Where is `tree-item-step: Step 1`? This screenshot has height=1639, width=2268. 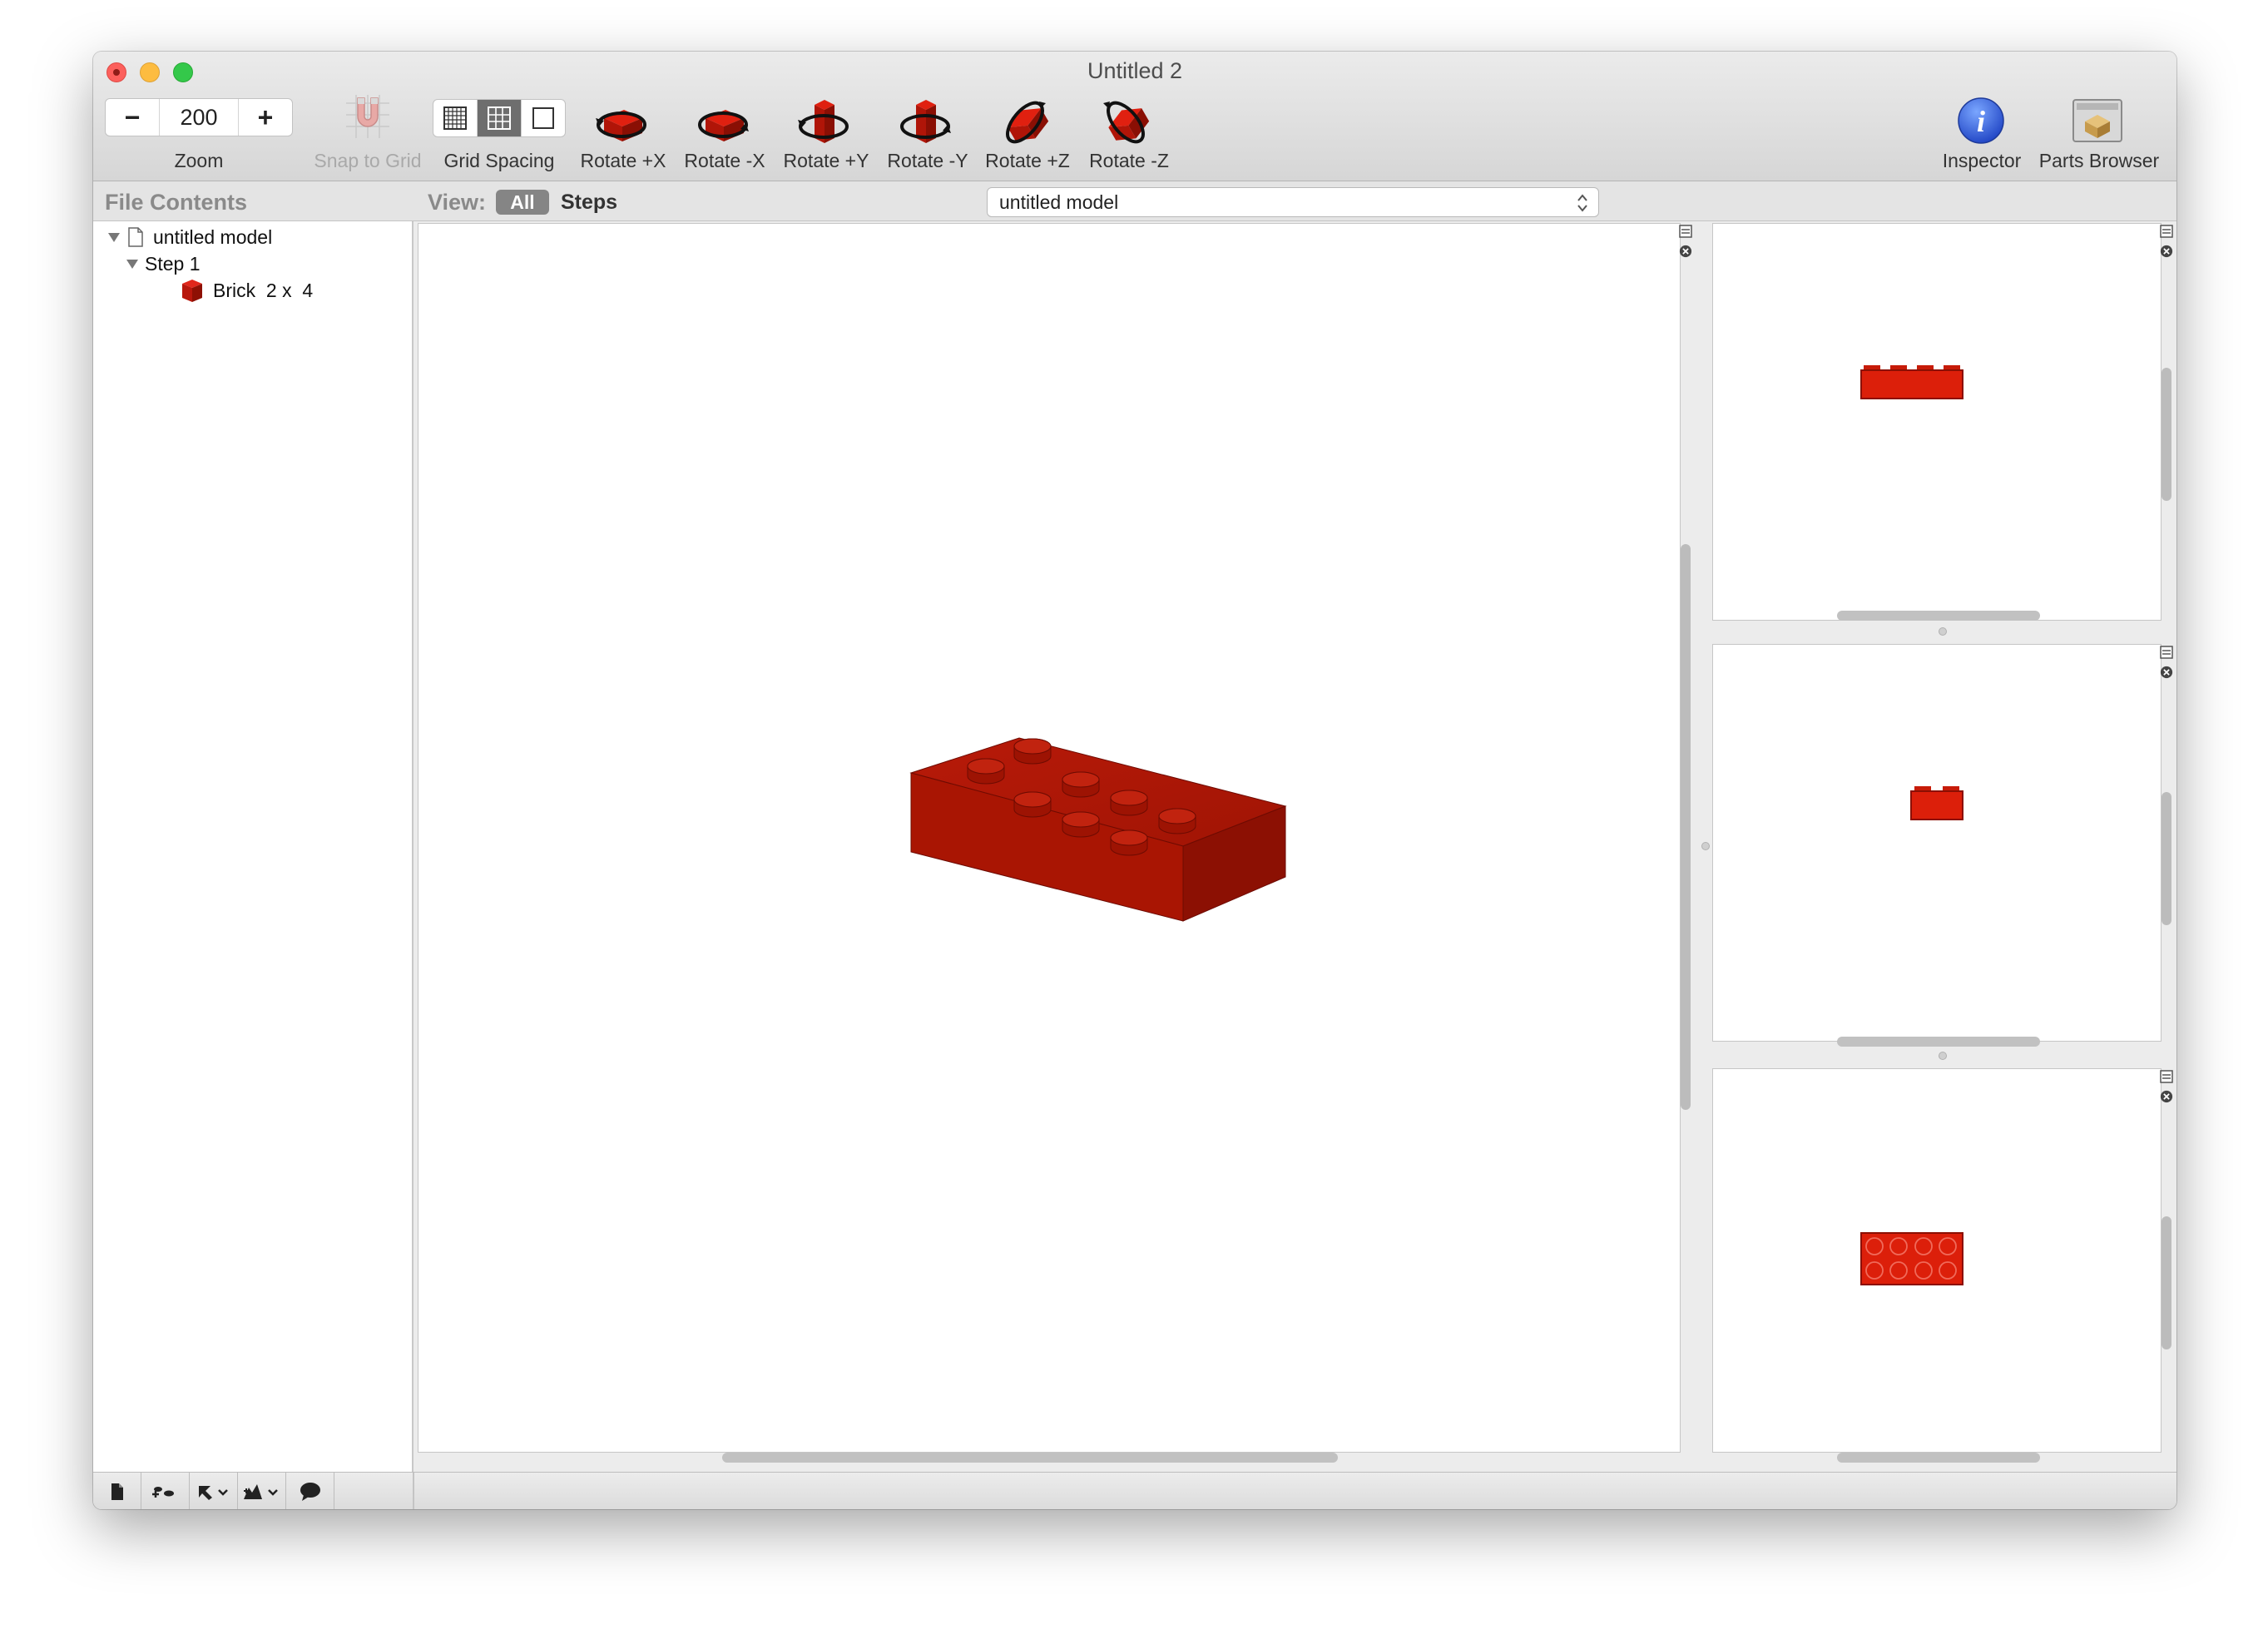 tree-item-step: Step 1 is located at coordinates (163, 263).